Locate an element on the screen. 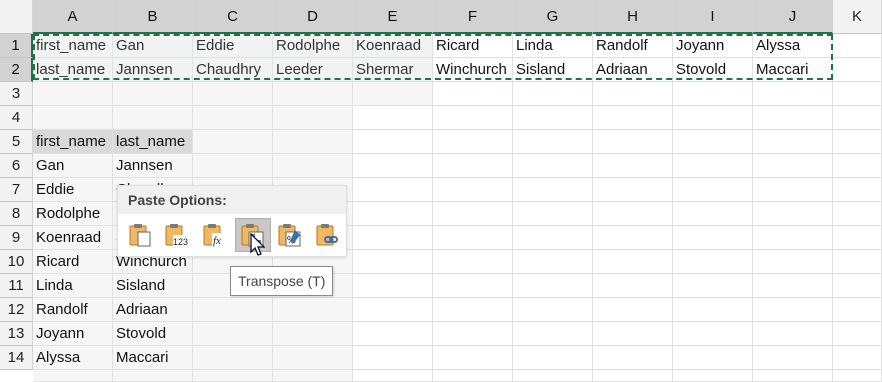  cell-h8 is located at coordinates (633, 214).